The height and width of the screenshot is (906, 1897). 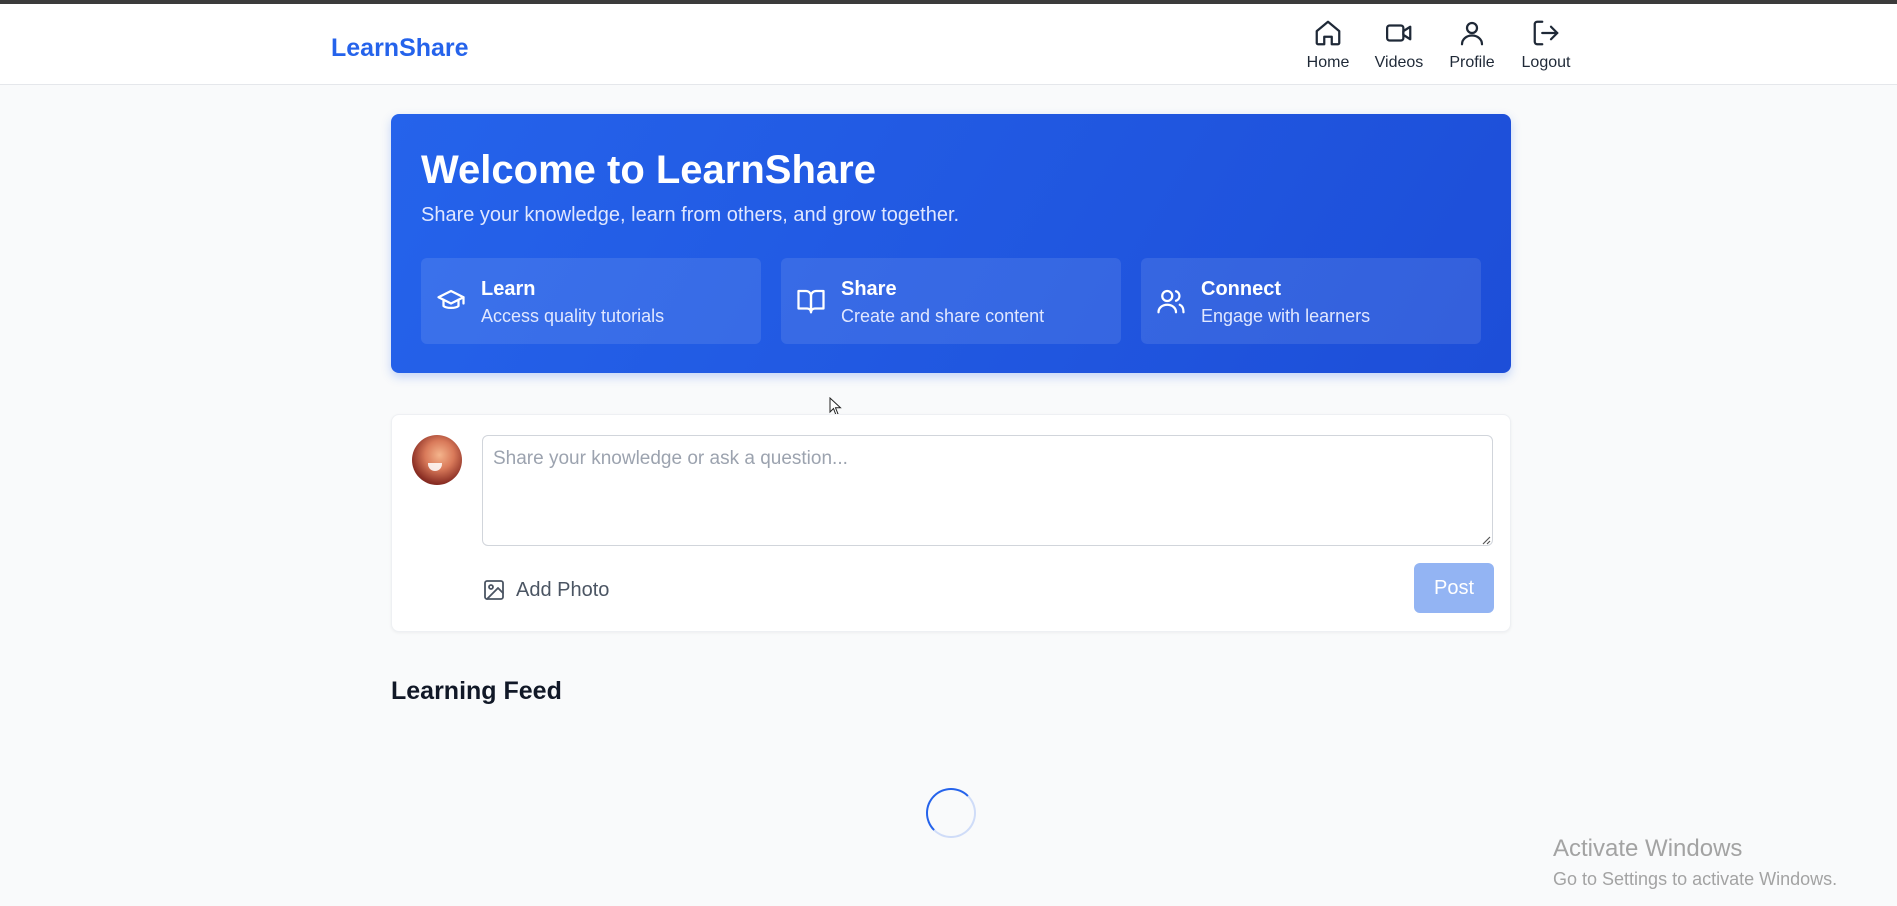 I want to click on book-open-icon, so click(x=811, y=301).